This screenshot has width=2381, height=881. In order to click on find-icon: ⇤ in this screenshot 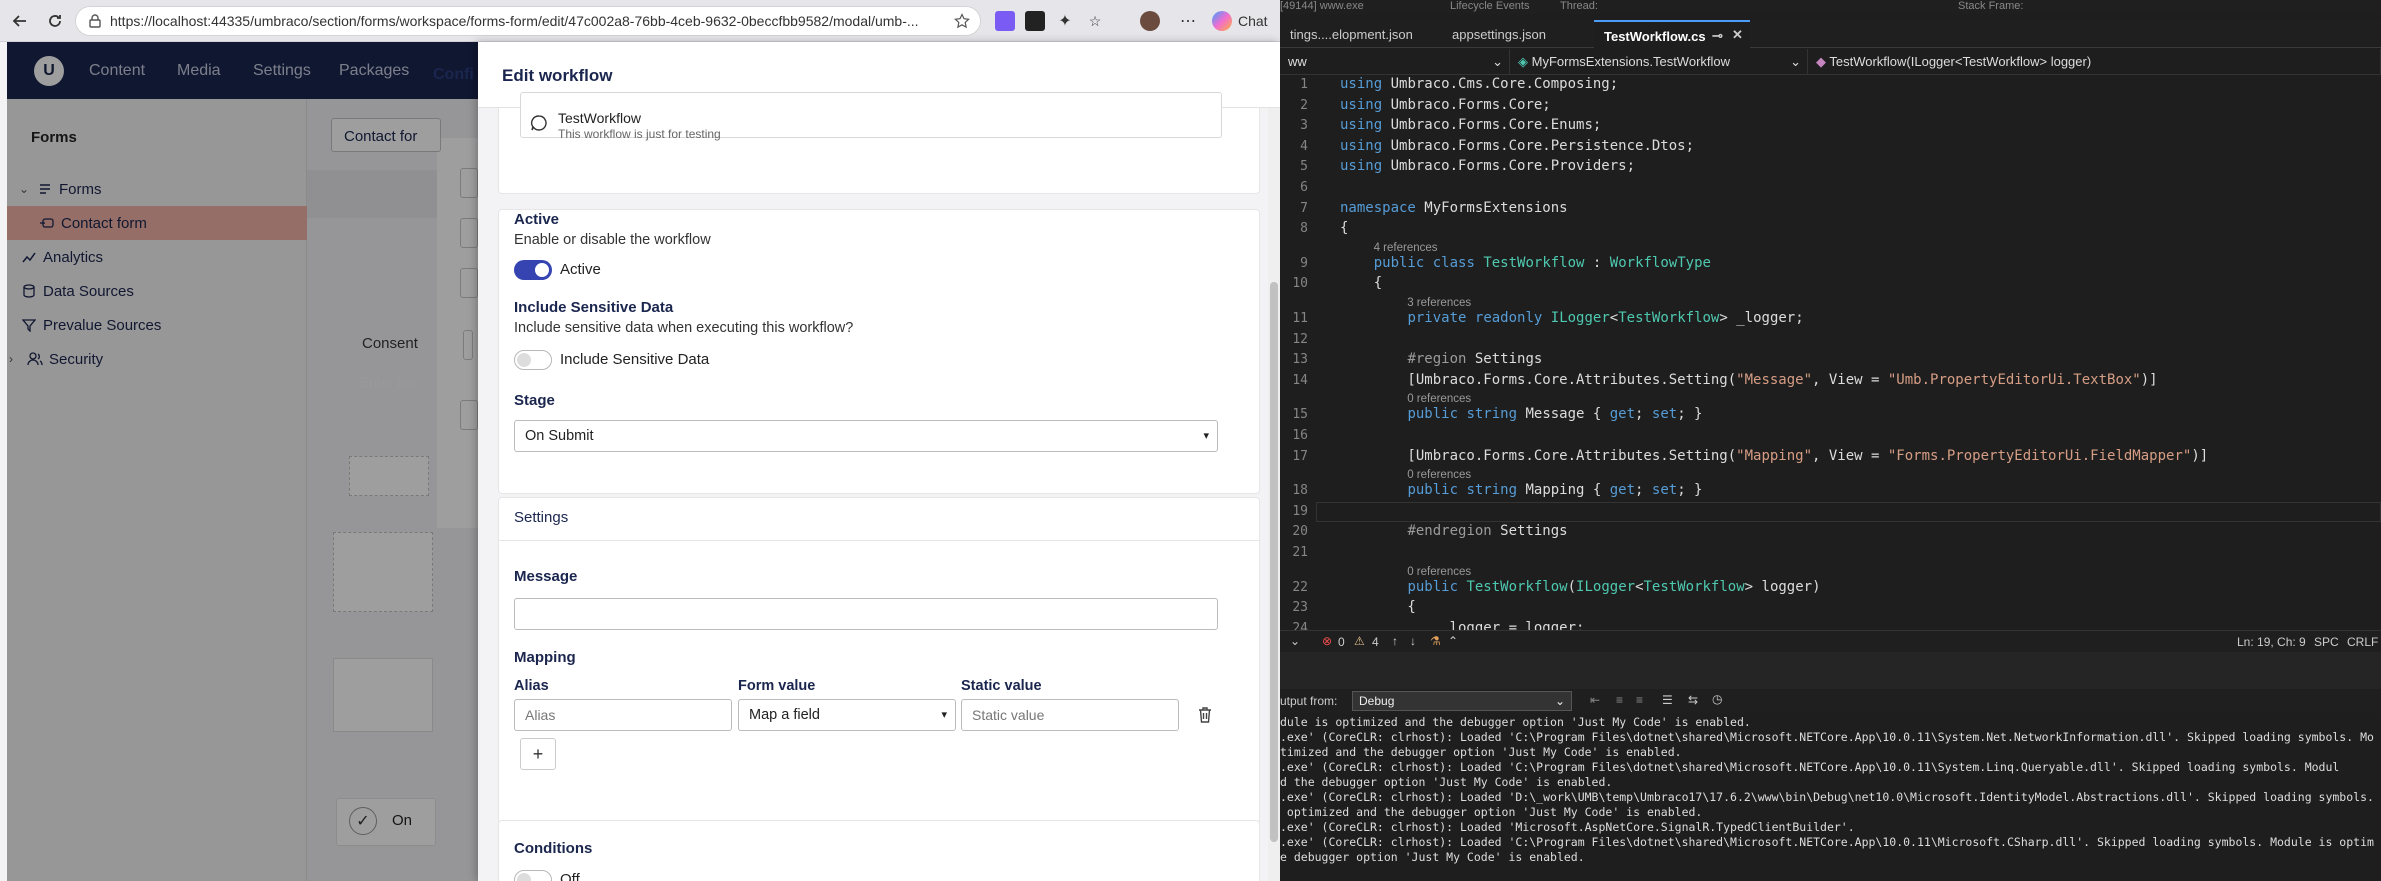, I will do `click(1595, 700)`.